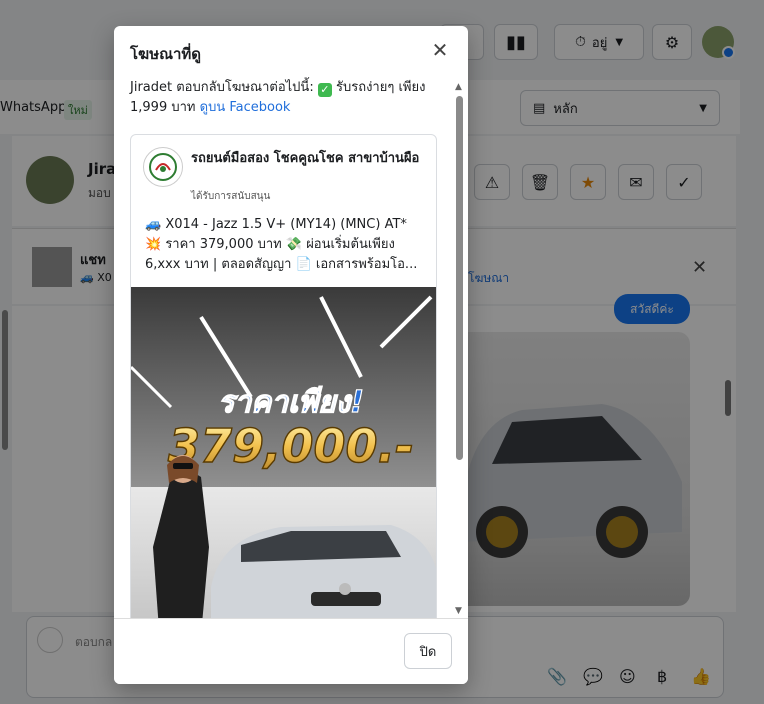 This screenshot has width=764, height=704. Describe the element at coordinates (270, 244) in the screenshot. I see `ad-line-2: 💥 ราคา 379,000 บาท 💸 ผ่อนเริ่มต้นเพียง` at that location.